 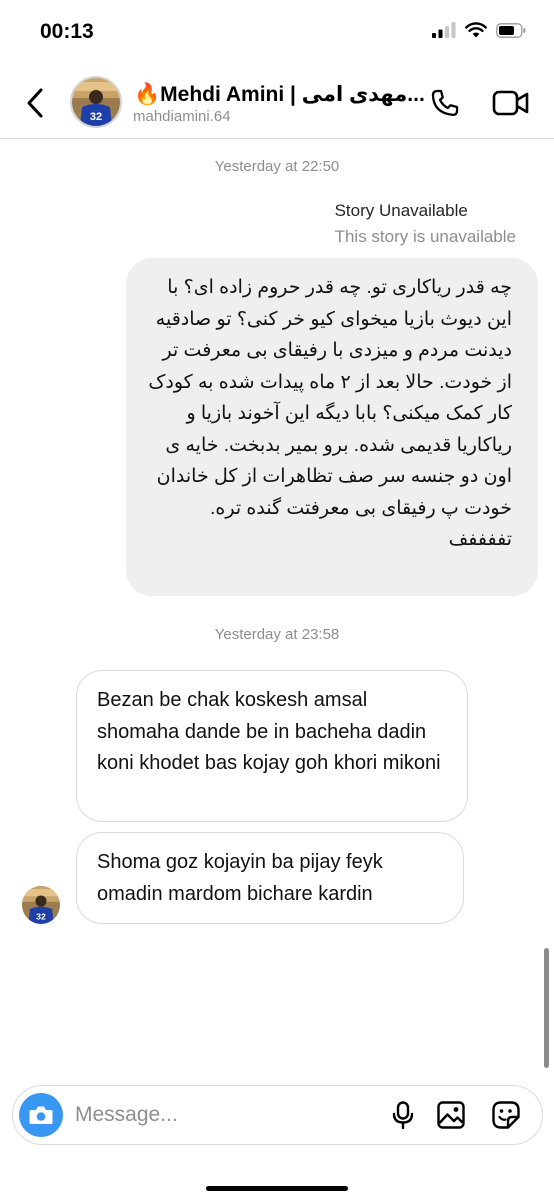 I want to click on sender-avatar: 32, so click(x=41, y=905).